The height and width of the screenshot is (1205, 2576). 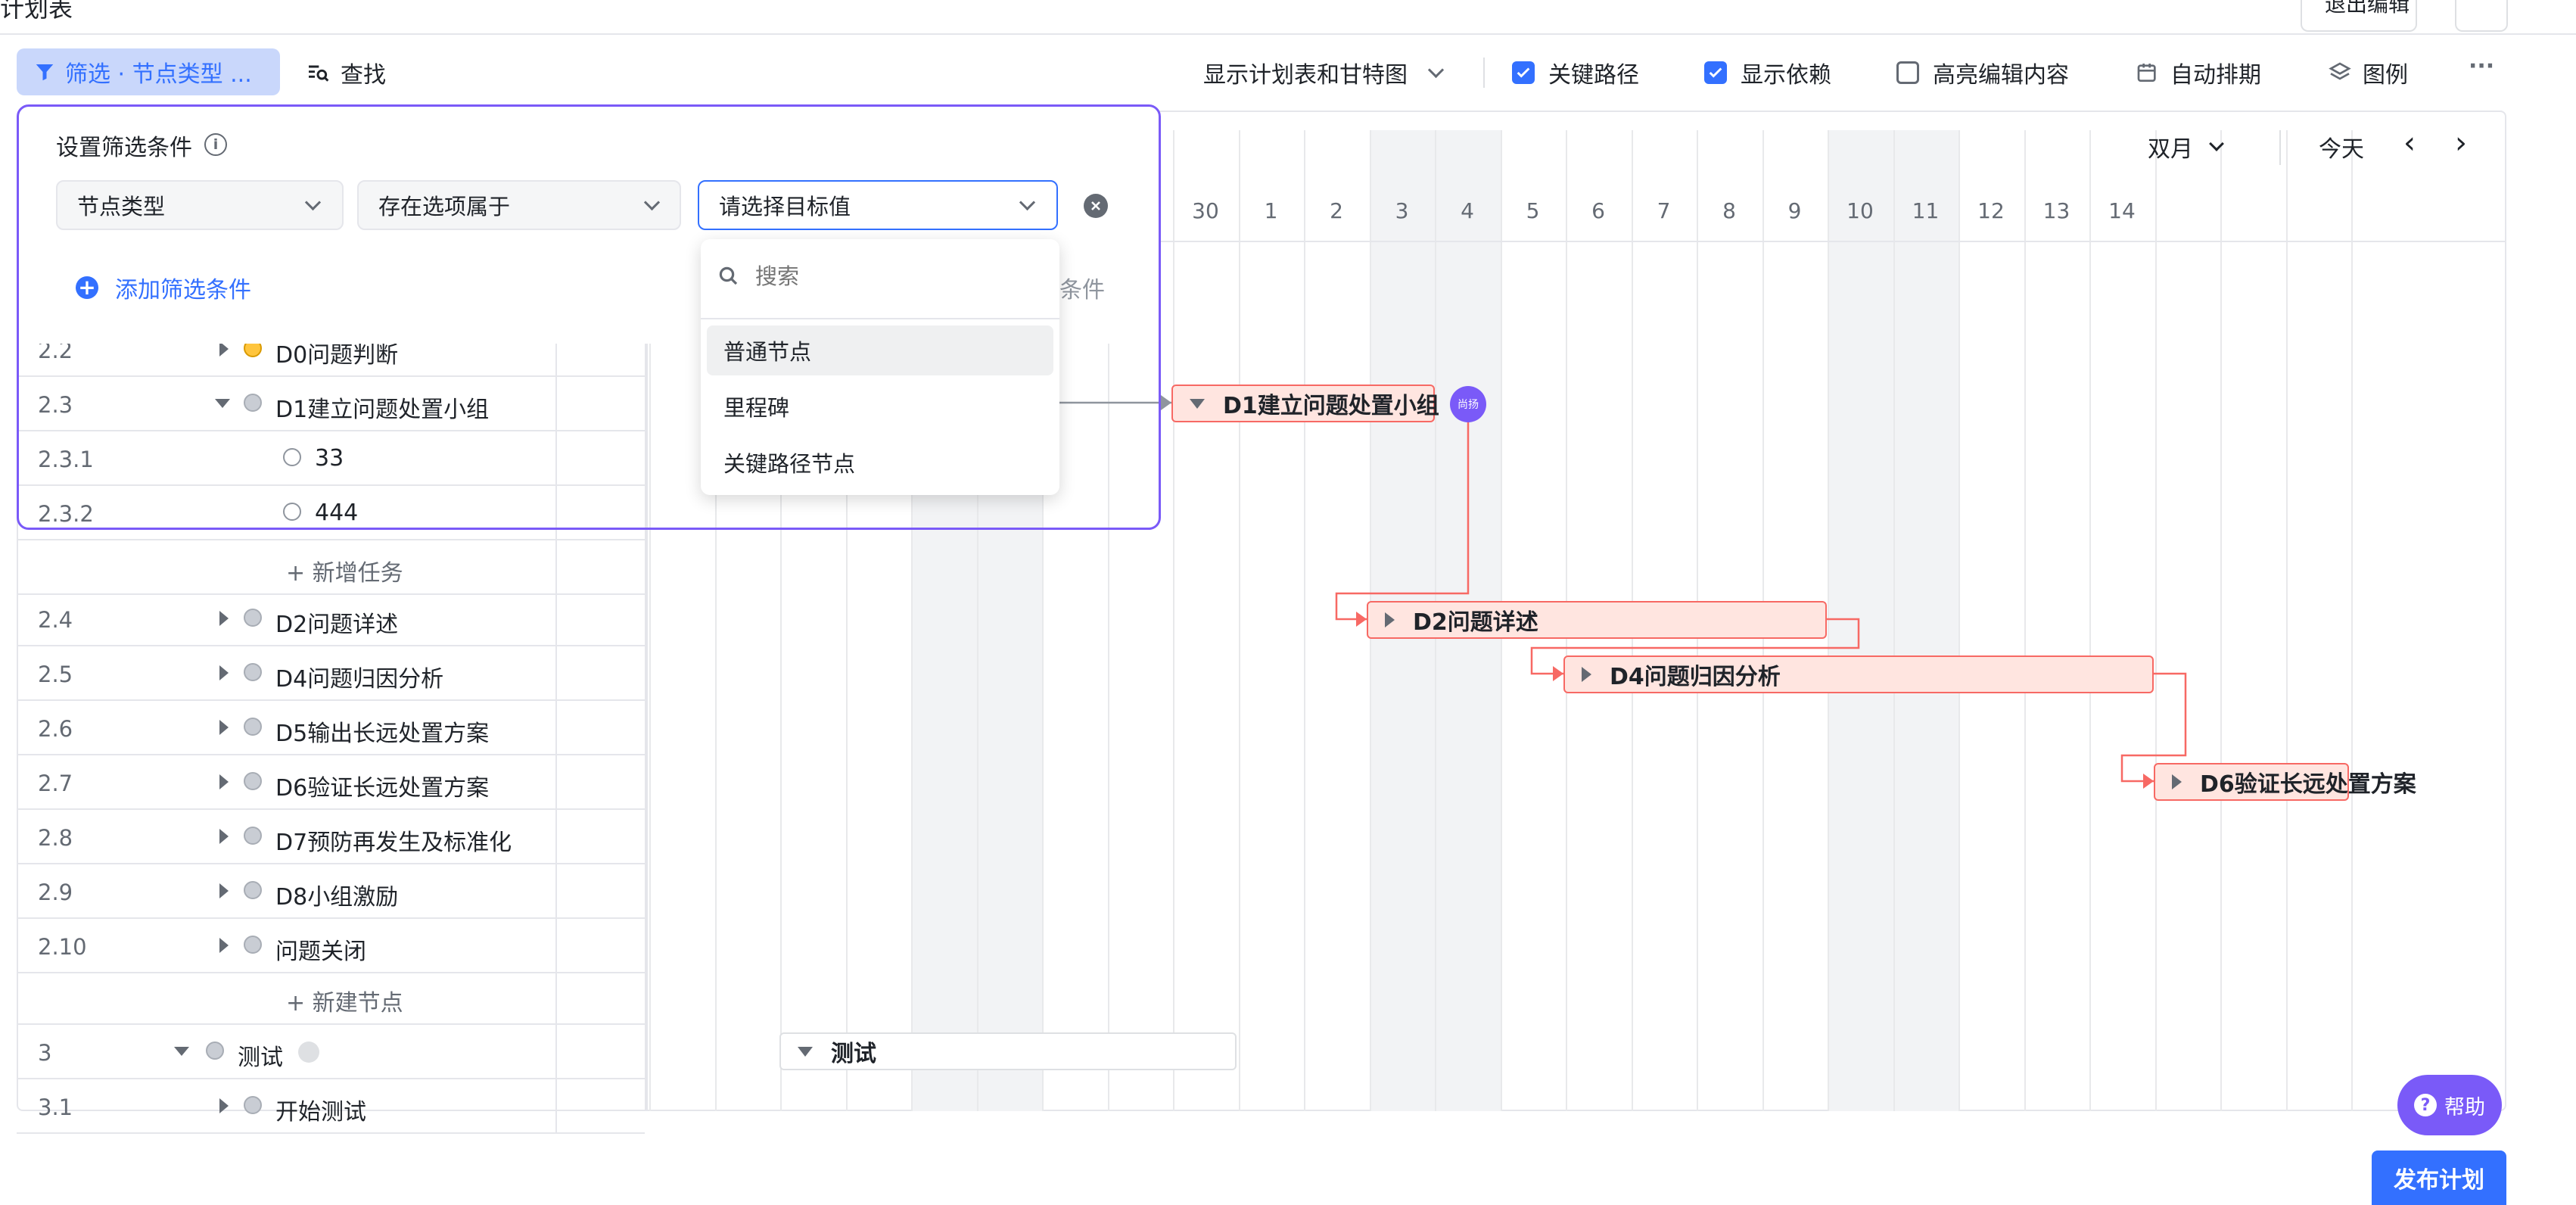 What do you see at coordinates (2449, 1105) in the screenshot?
I see `help-button: ? 帮助` at bounding box center [2449, 1105].